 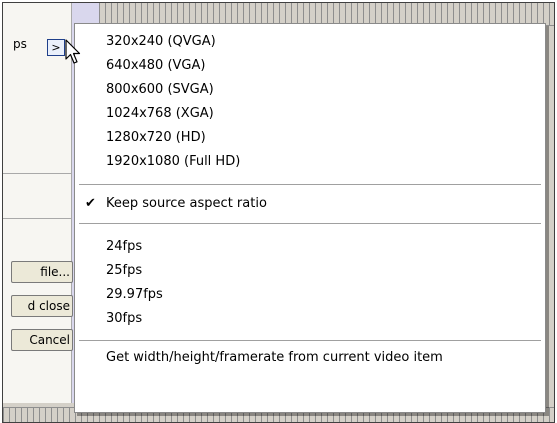 What do you see at coordinates (155, 66) in the screenshot?
I see `menu-item-vga: 640x480 (VGA)` at bounding box center [155, 66].